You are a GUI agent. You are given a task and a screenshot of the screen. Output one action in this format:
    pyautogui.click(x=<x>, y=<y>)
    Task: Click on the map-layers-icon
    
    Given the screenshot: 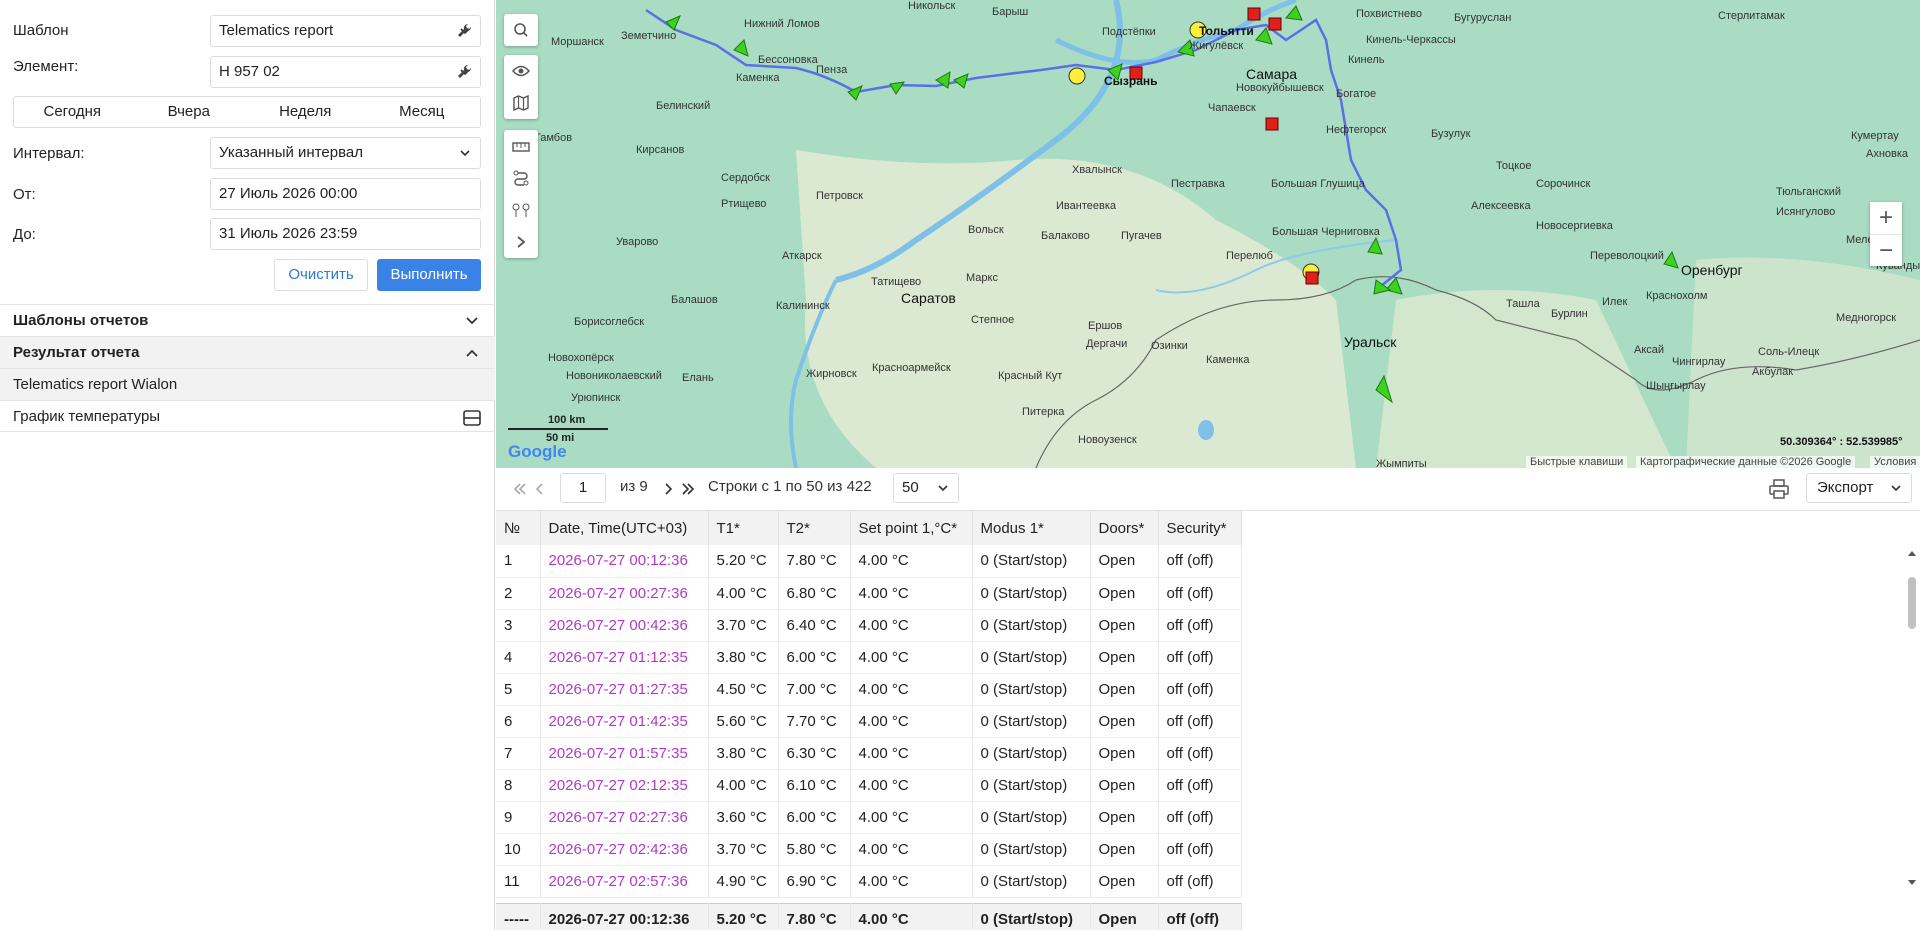 What is the action you would take?
    pyautogui.click(x=521, y=103)
    